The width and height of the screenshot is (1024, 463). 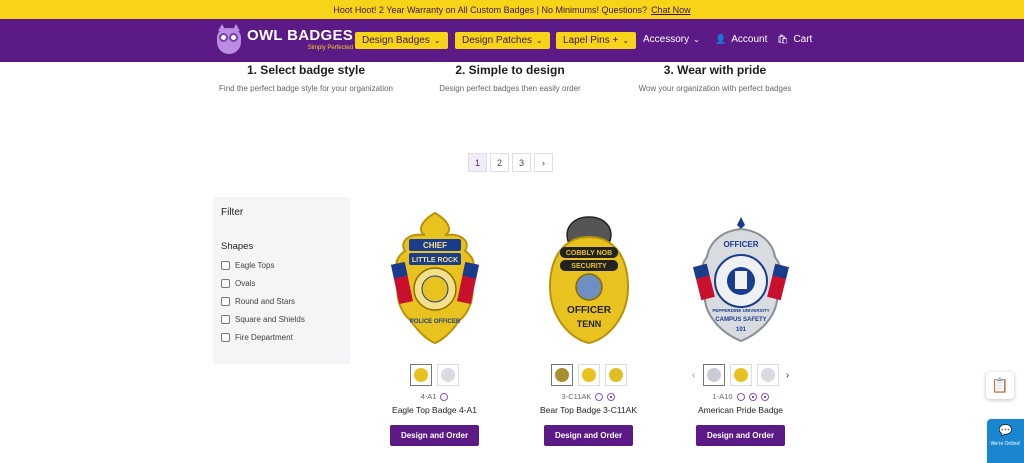 What do you see at coordinates (300, 35) in the screenshot?
I see `brand-name: OWL BADGES` at bounding box center [300, 35].